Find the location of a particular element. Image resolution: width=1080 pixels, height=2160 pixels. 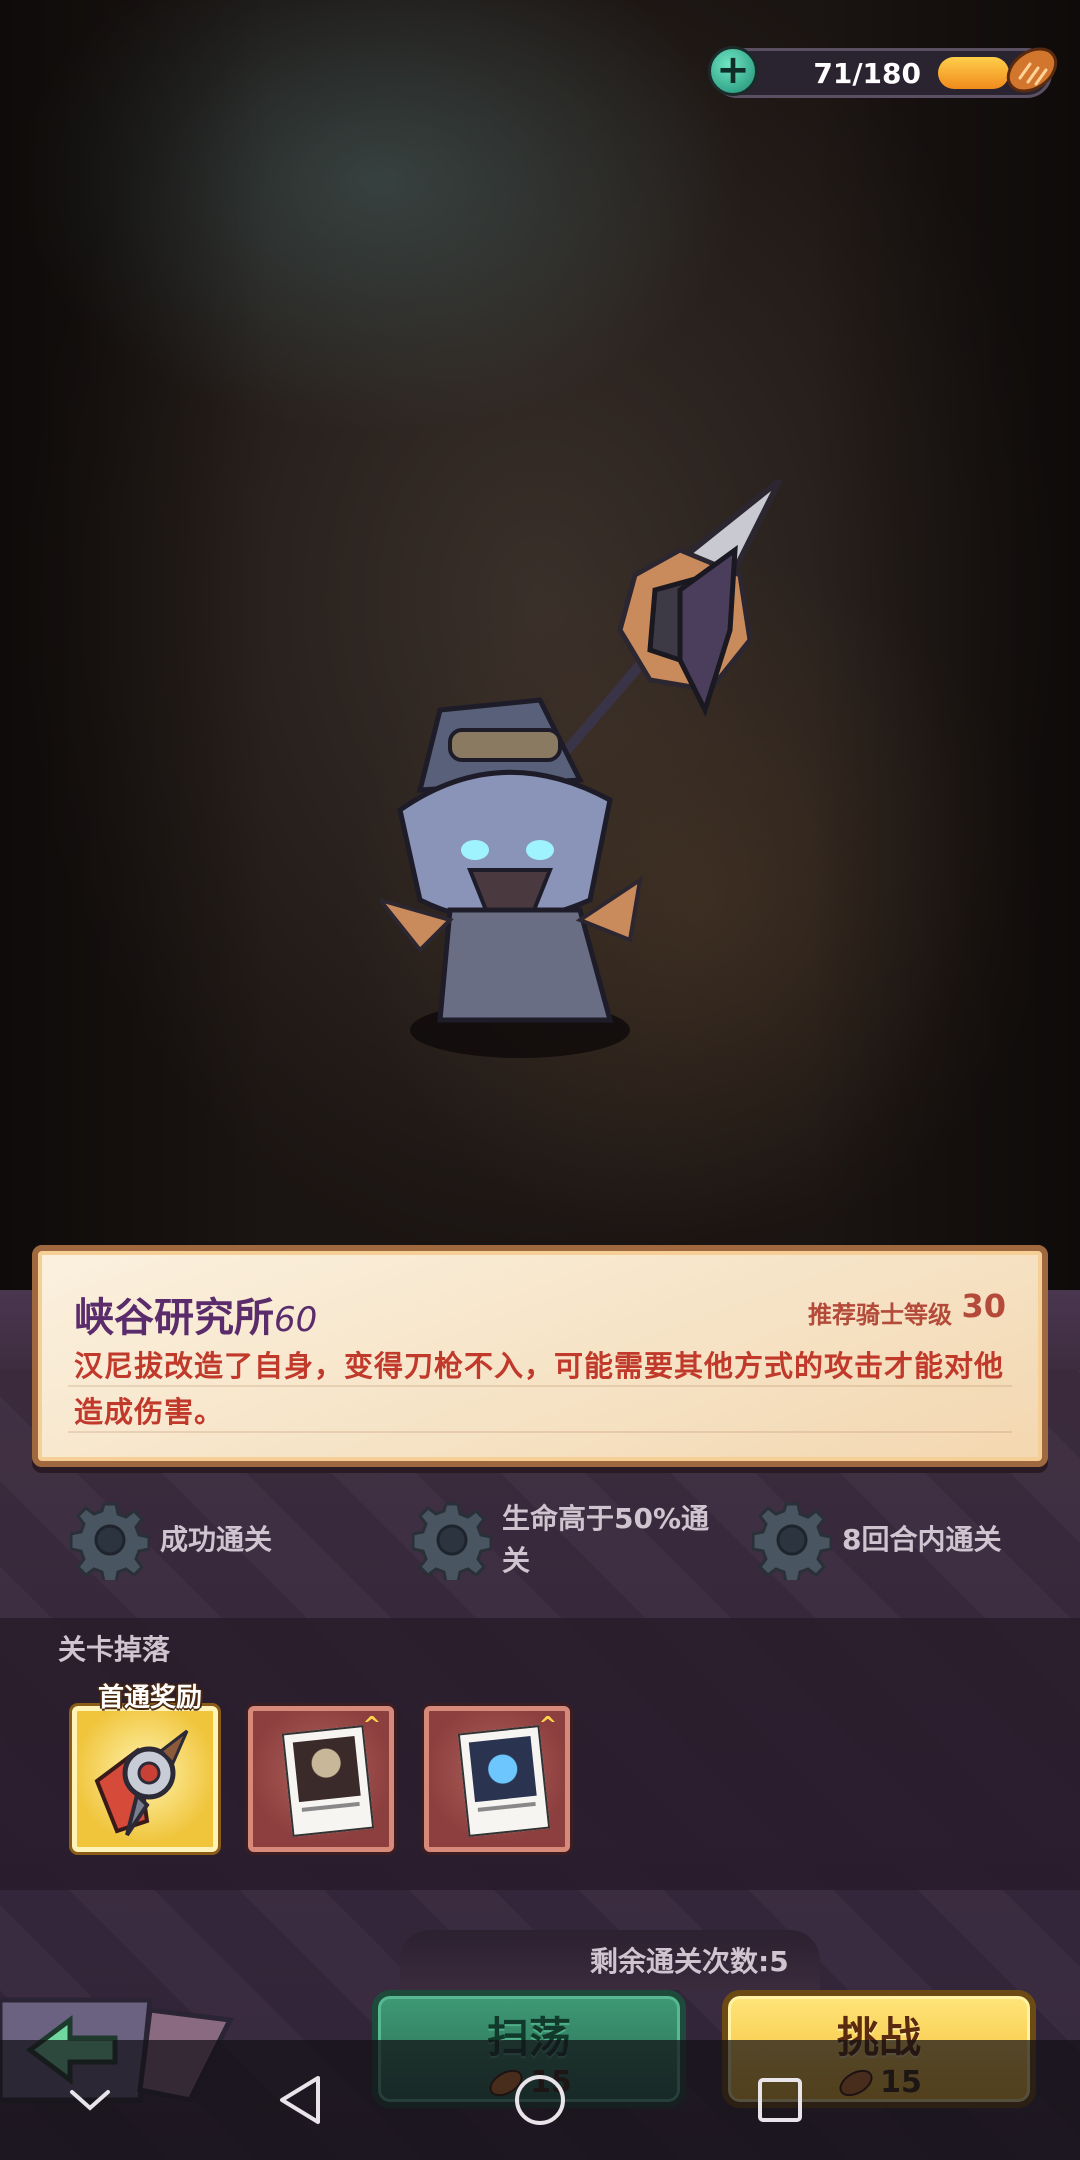

boss-character is located at coordinates (581, 769).